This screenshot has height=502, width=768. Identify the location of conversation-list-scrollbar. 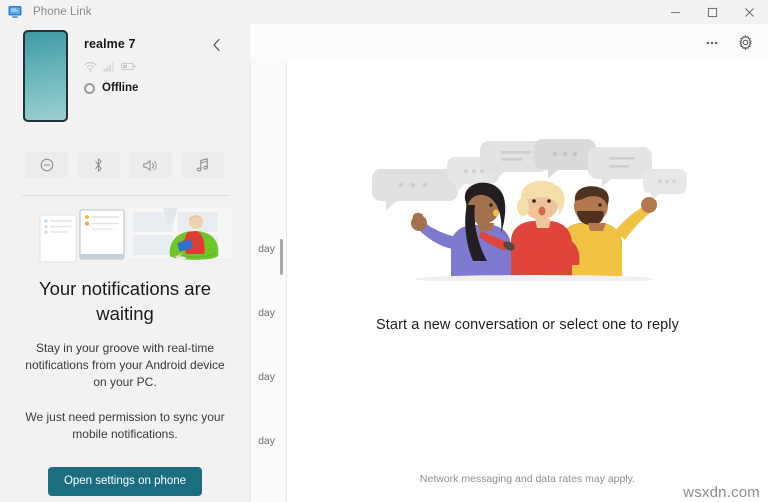
(281, 281).